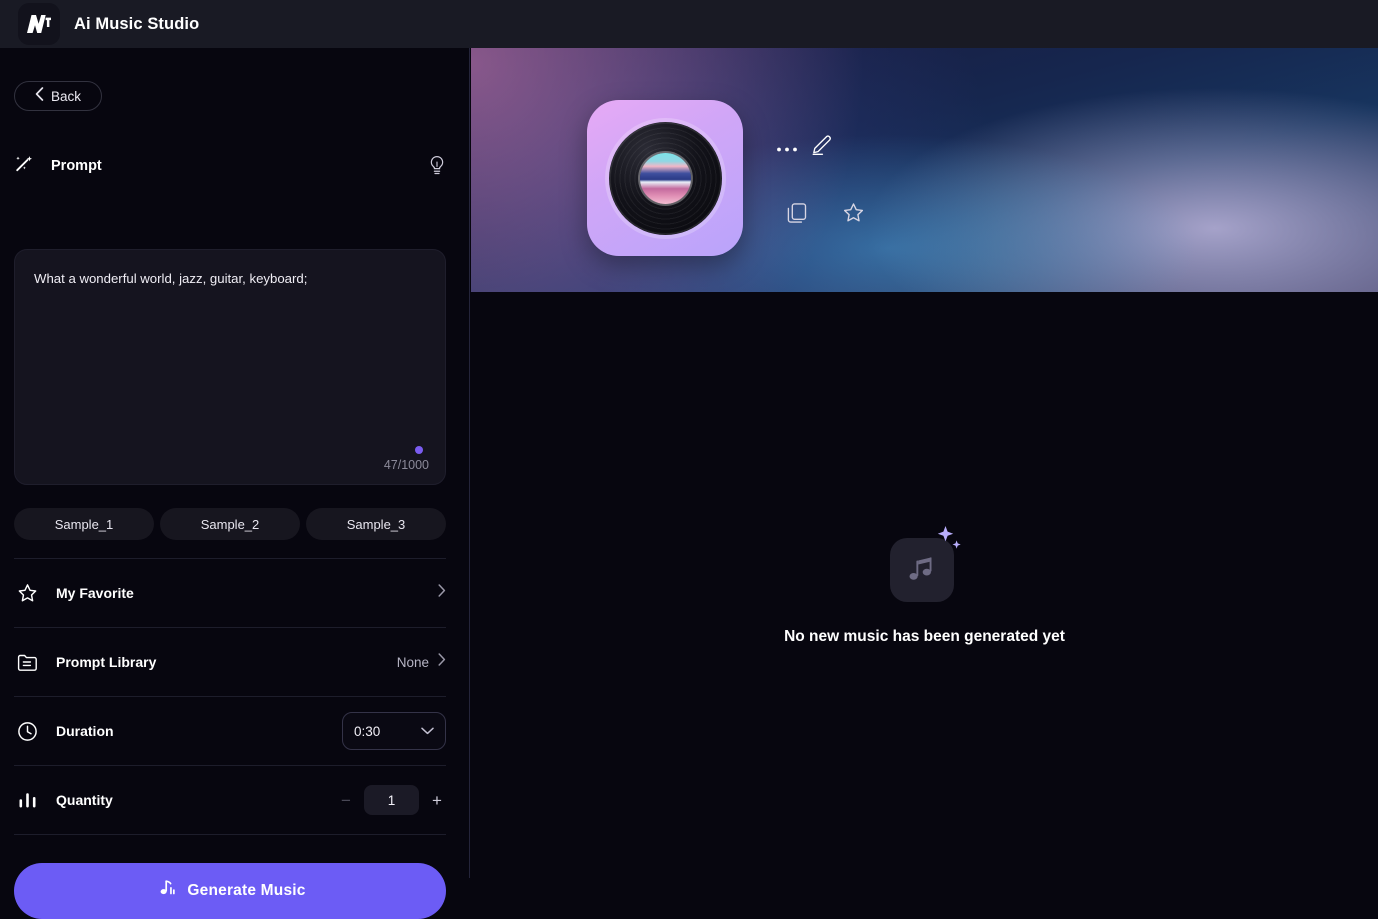  What do you see at coordinates (437, 800) in the screenshot?
I see `quantity-increment-button: +` at bounding box center [437, 800].